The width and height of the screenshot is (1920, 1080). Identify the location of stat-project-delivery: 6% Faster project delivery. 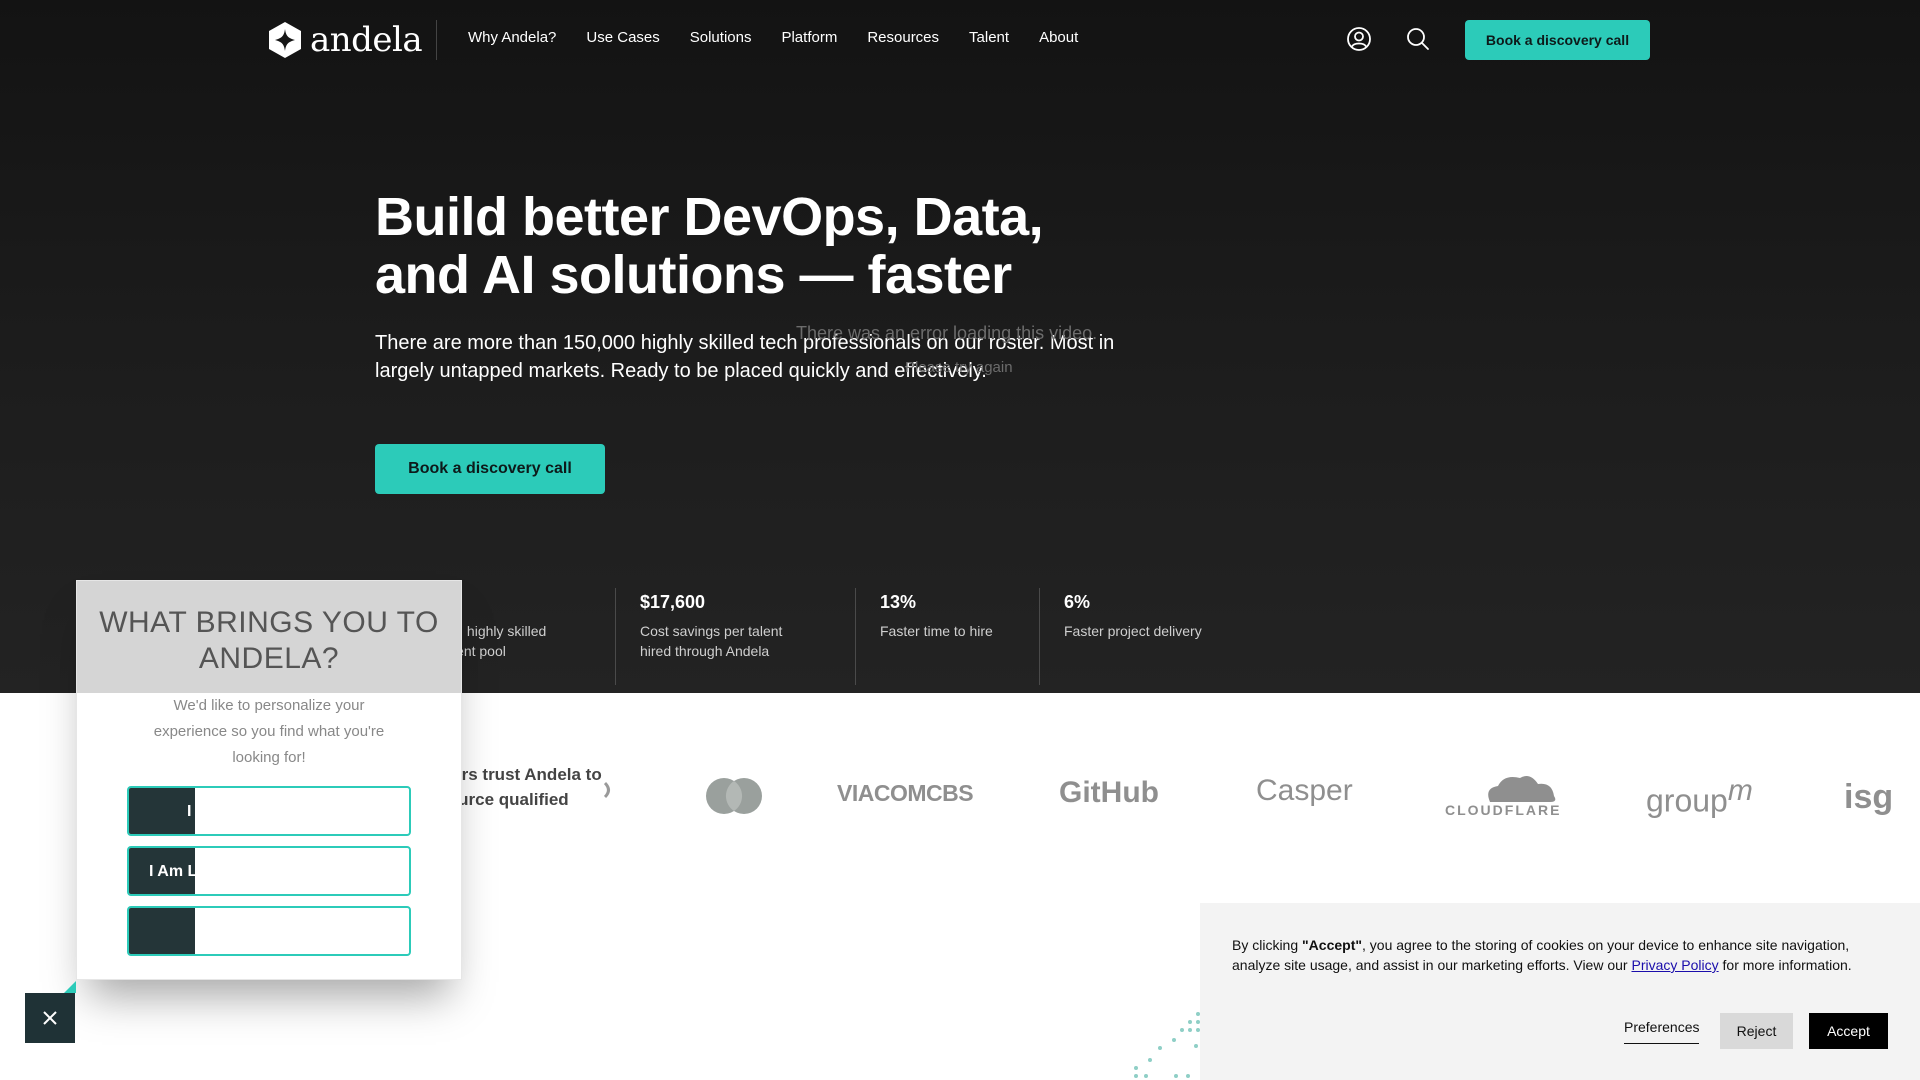
(1120, 636).